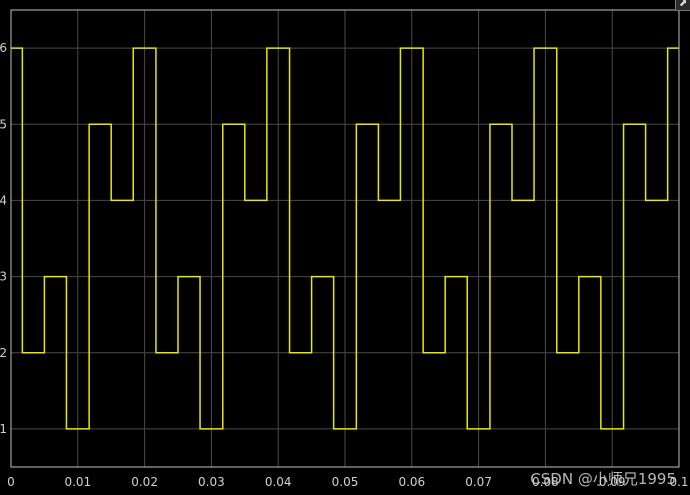 The height and width of the screenshot is (495, 690). Describe the element at coordinates (411, 482) in the screenshot. I see `x-tick-label: 0.06` at that location.